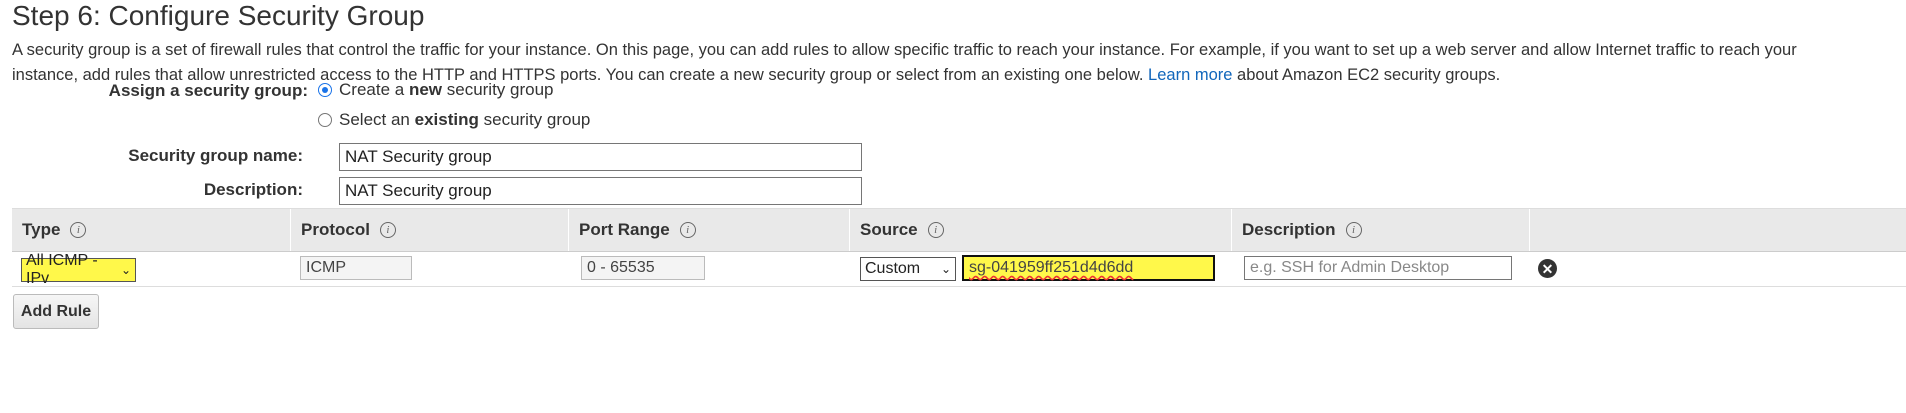 The image size is (1906, 413). What do you see at coordinates (151, 230) in the screenshot?
I see `col-type: Type i` at bounding box center [151, 230].